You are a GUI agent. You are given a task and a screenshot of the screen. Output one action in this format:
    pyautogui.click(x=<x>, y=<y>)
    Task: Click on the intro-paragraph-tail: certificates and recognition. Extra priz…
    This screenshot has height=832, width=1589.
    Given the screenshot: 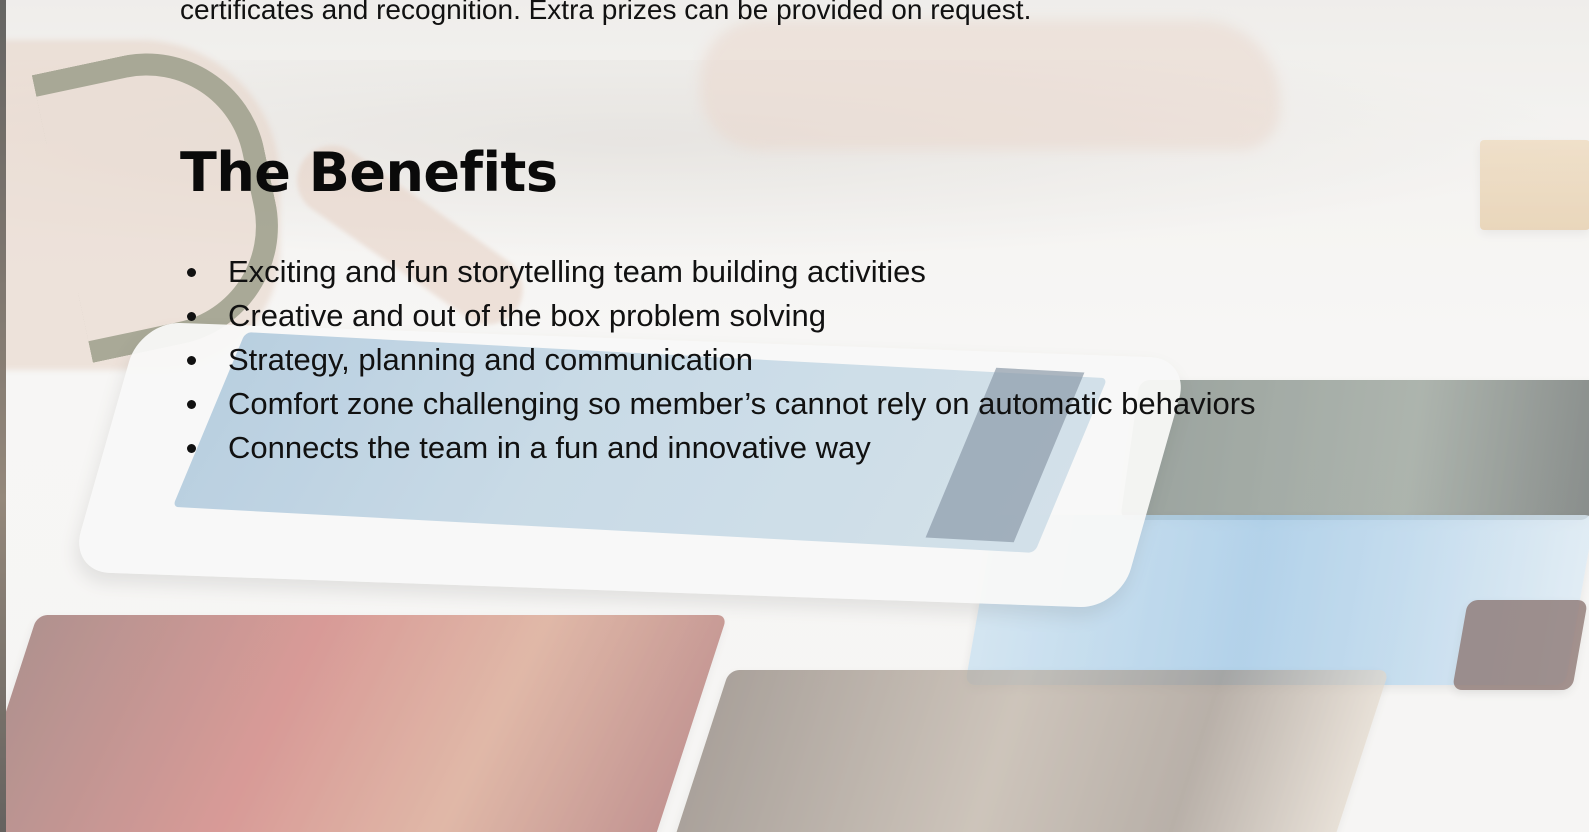 What is the action you would take?
    pyautogui.click(x=606, y=12)
    